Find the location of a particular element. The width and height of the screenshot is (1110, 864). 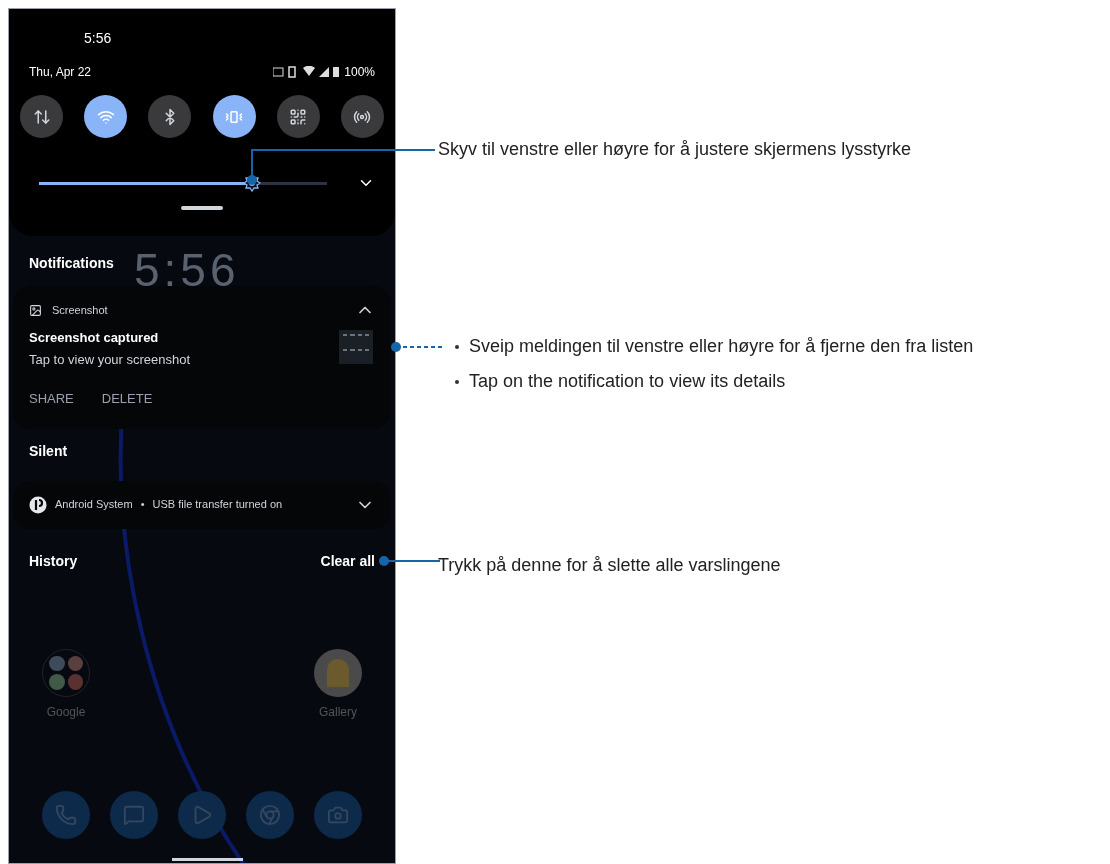

app-name: Android System is located at coordinates (94, 505).